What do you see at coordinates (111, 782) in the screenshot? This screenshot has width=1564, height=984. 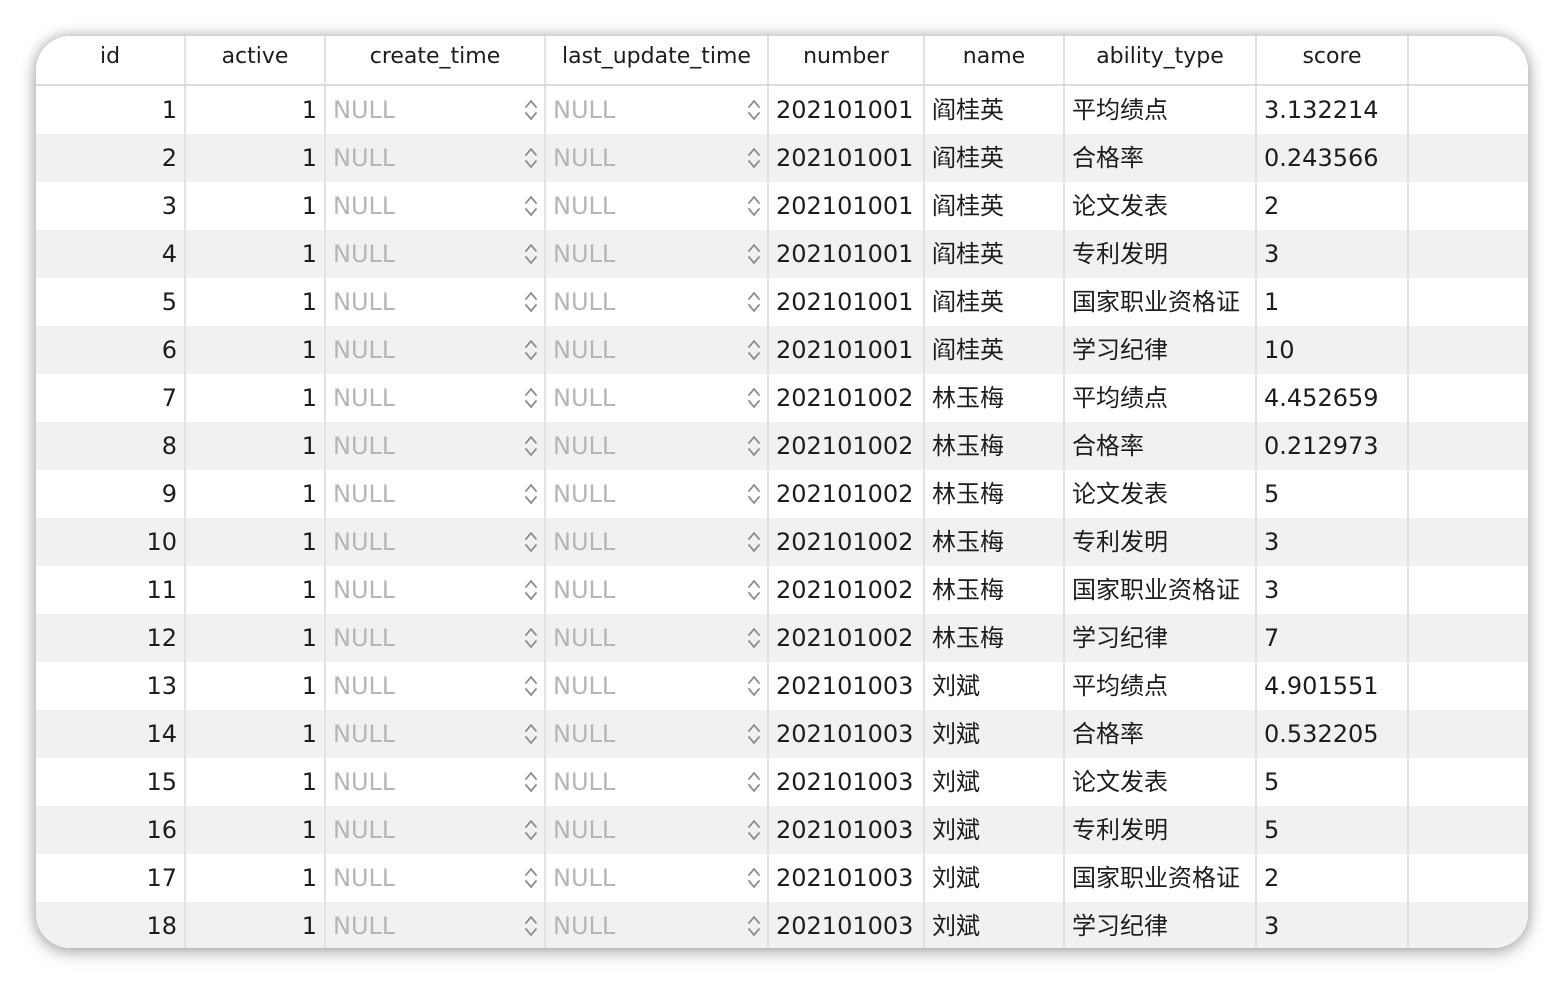 I see `cell-id: 15` at bounding box center [111, 782].